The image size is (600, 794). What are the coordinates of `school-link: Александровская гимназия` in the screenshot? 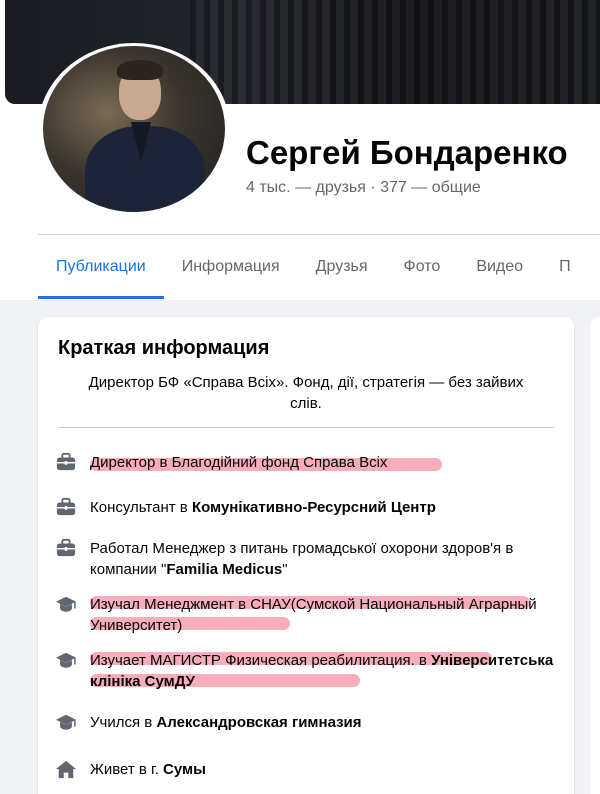 It's located at (258, 722).